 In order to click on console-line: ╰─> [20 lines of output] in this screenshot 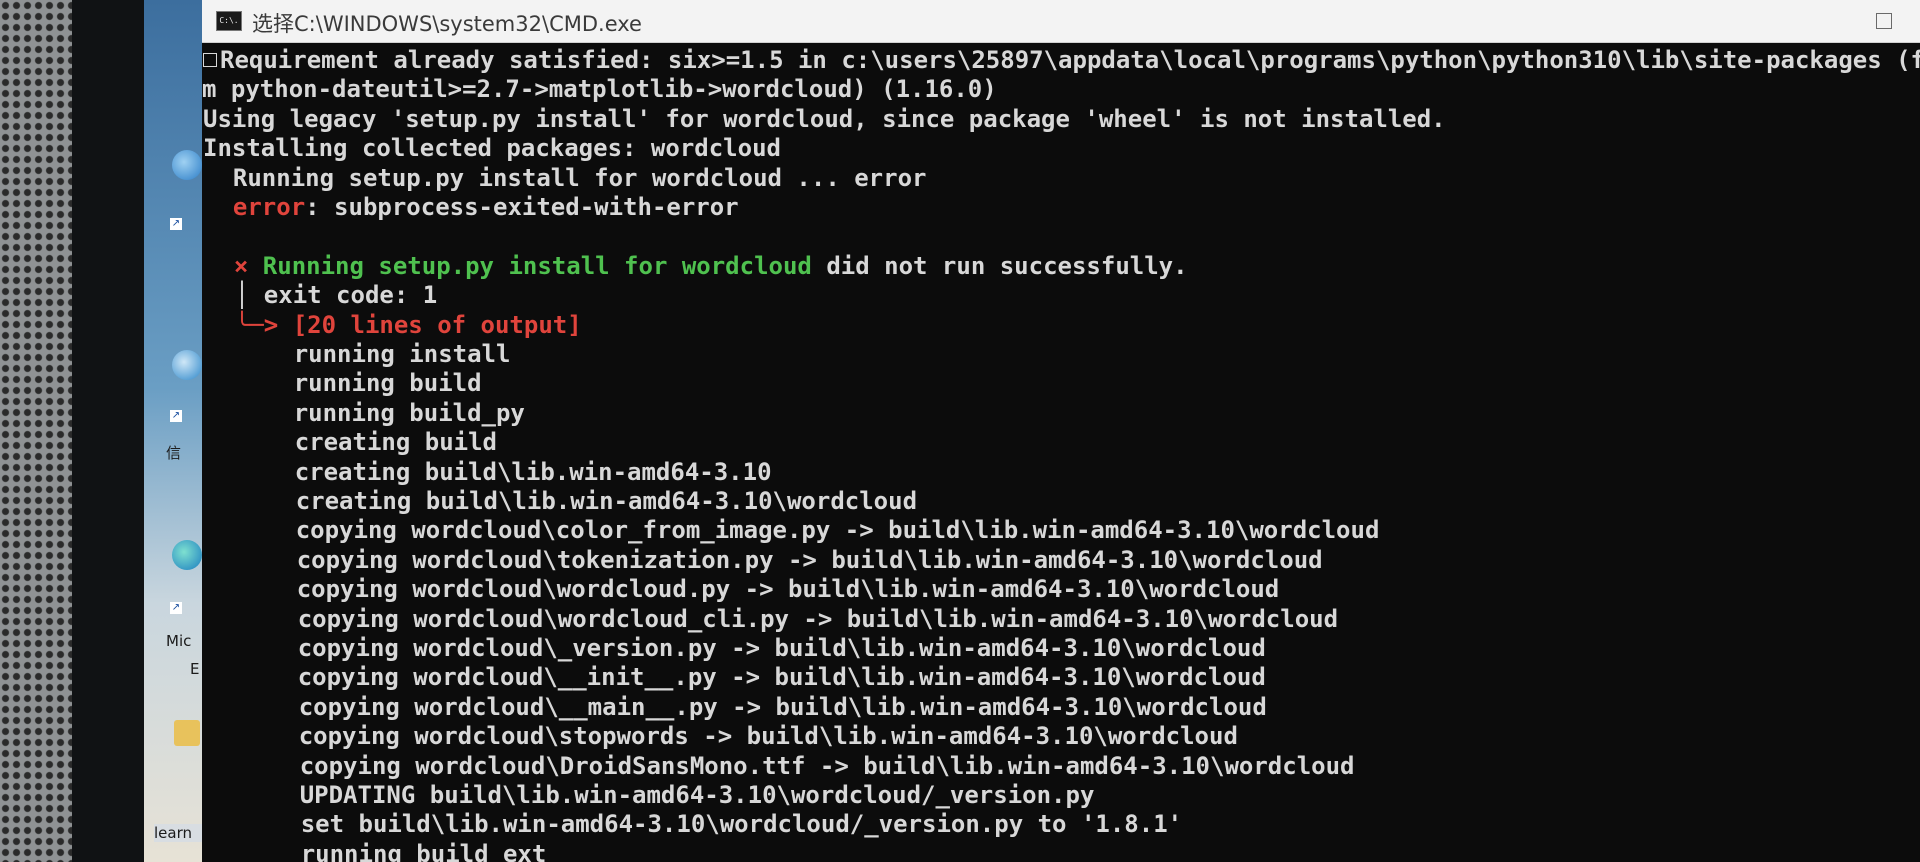, I will do `click(392, 325)`.